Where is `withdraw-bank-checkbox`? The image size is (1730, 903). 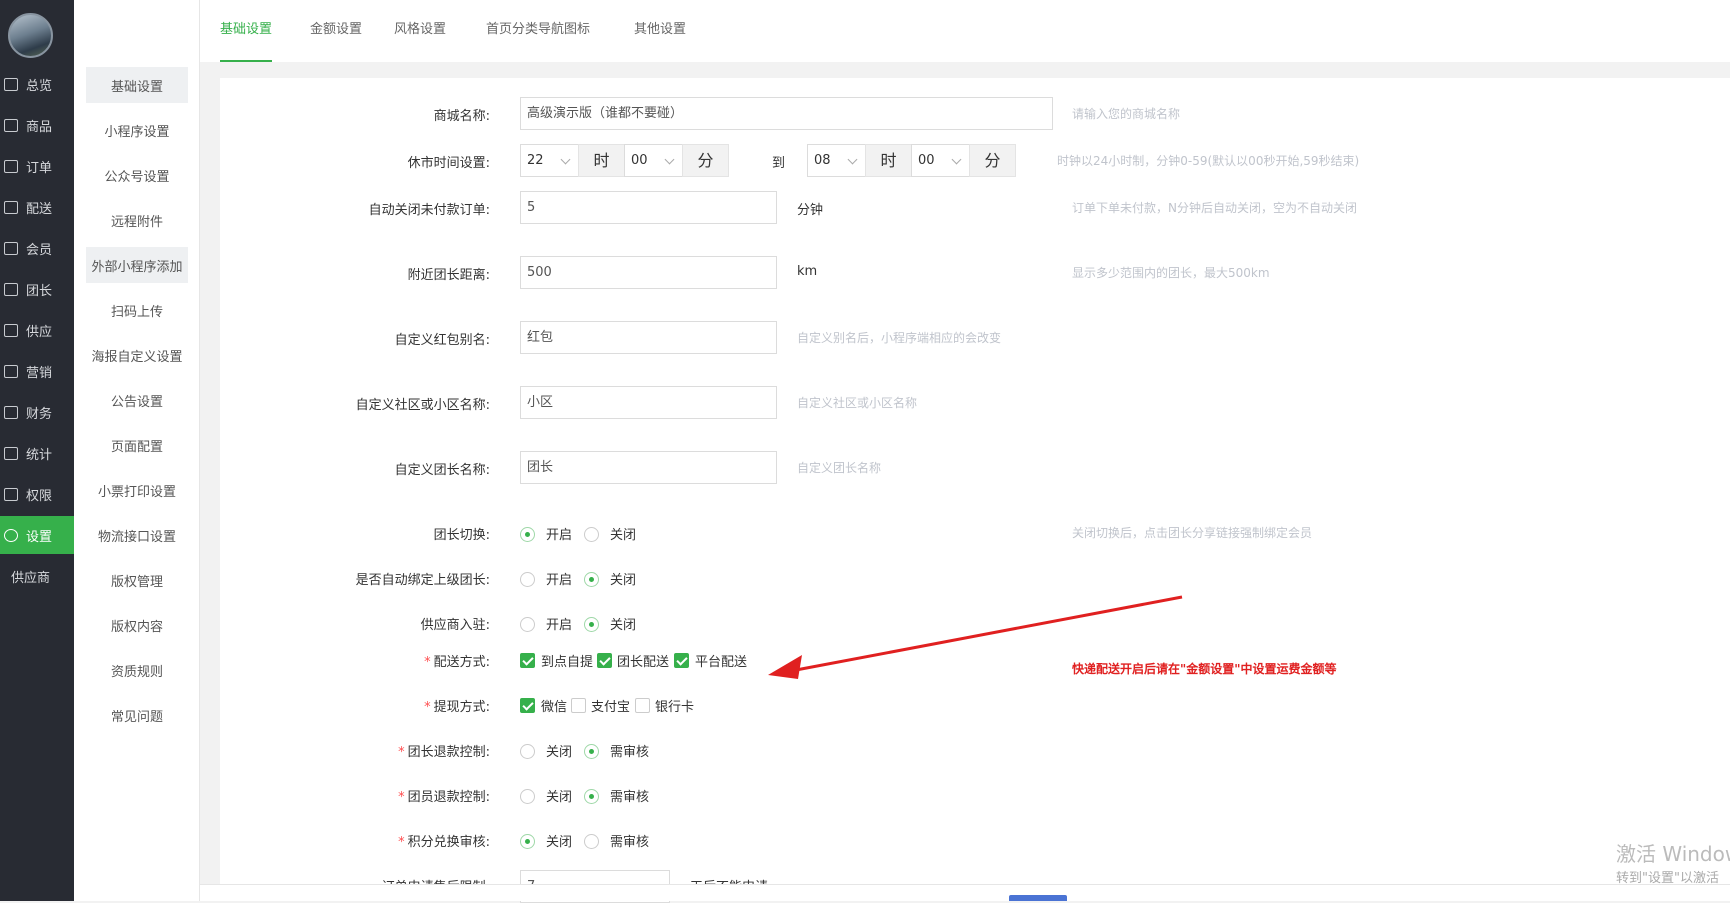 withdraw-bank-checkbox is located at coordinates (642, 705).